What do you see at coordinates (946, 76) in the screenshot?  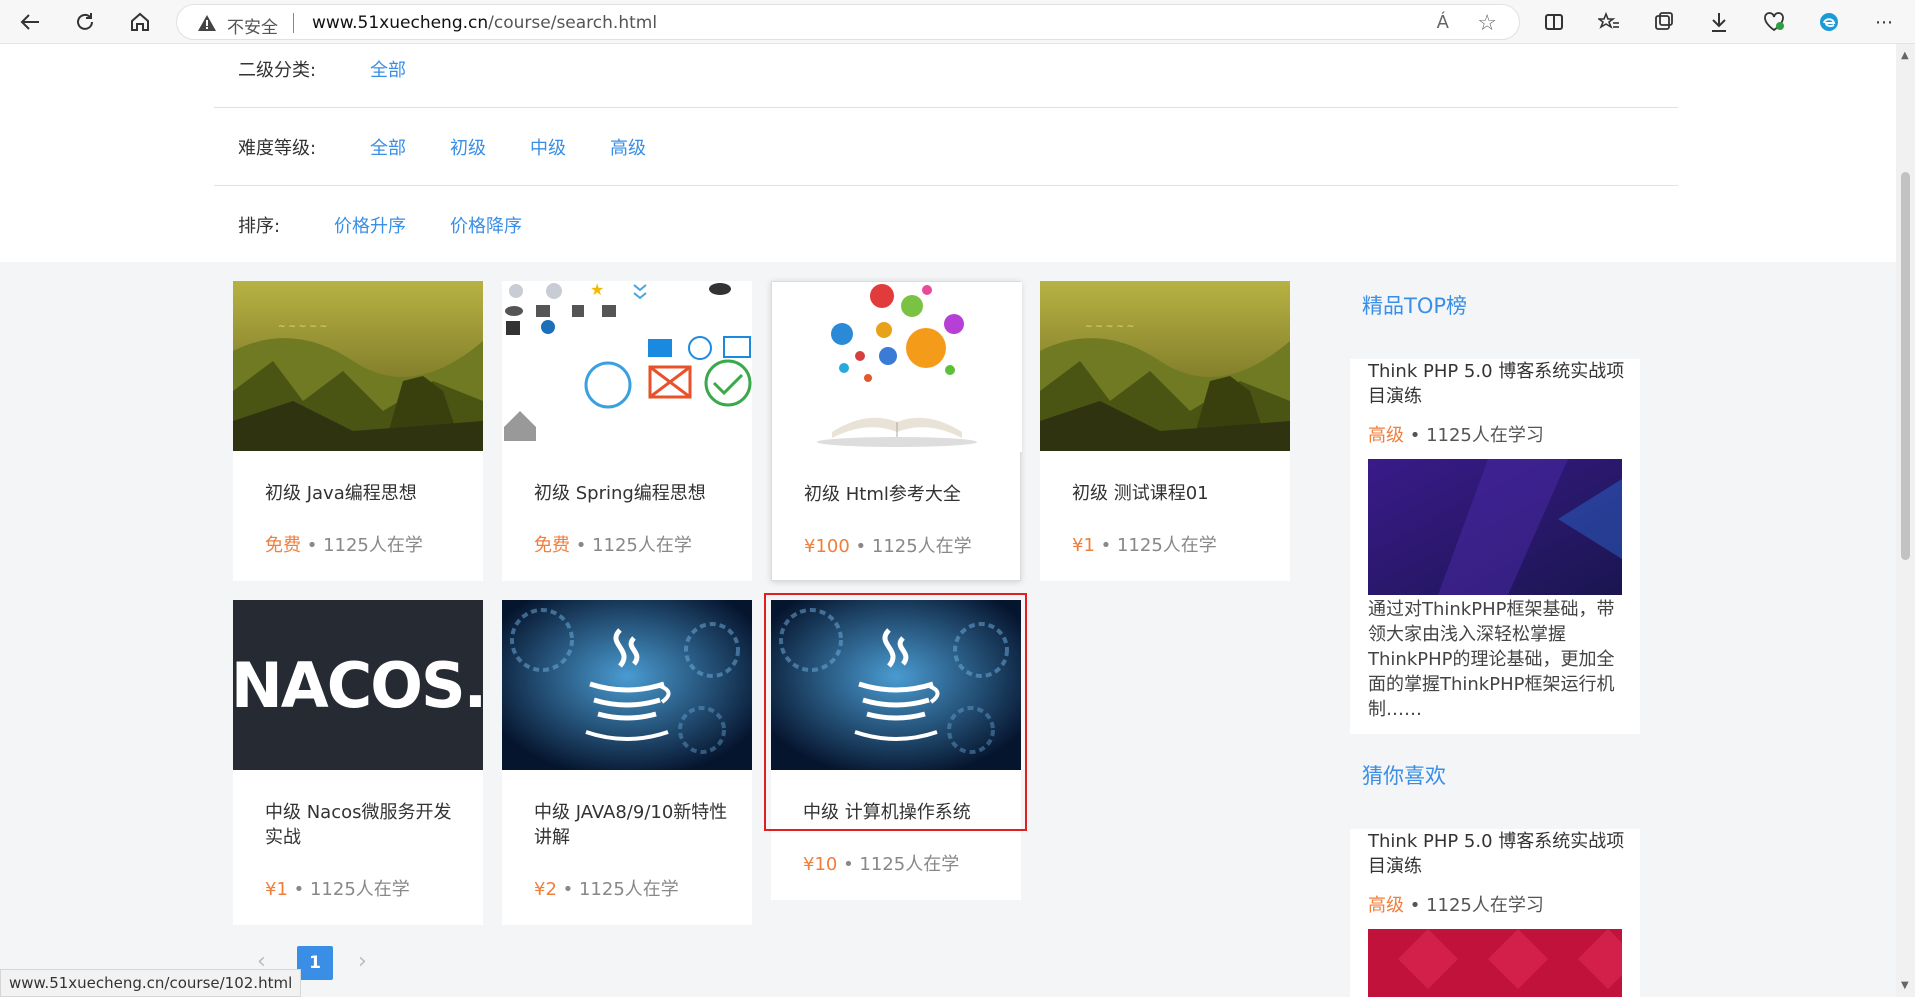 I see `secondary-category-row: 二级分类: 全部` at bounding box center [946, 76].